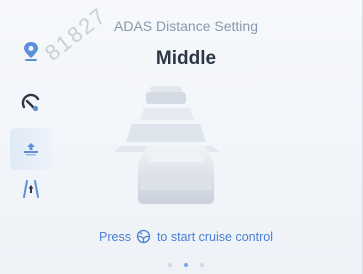 The image size is (363, 274). Describe the element at coordinates (144, 236) in the screenshot. I see `steering-wheel-icon` at that location.